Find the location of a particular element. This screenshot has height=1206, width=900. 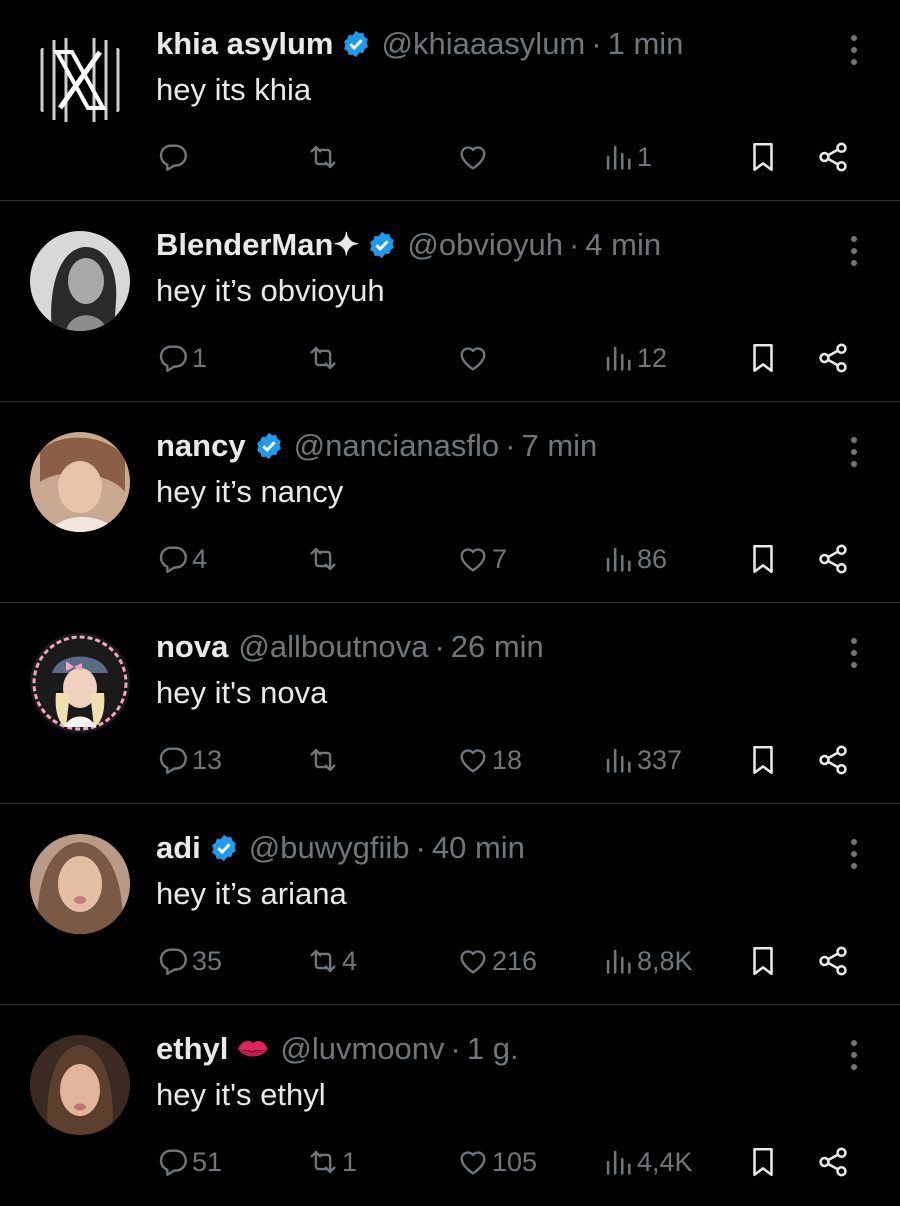

views-button: 4,4K is located at coordinates (647, 1162).